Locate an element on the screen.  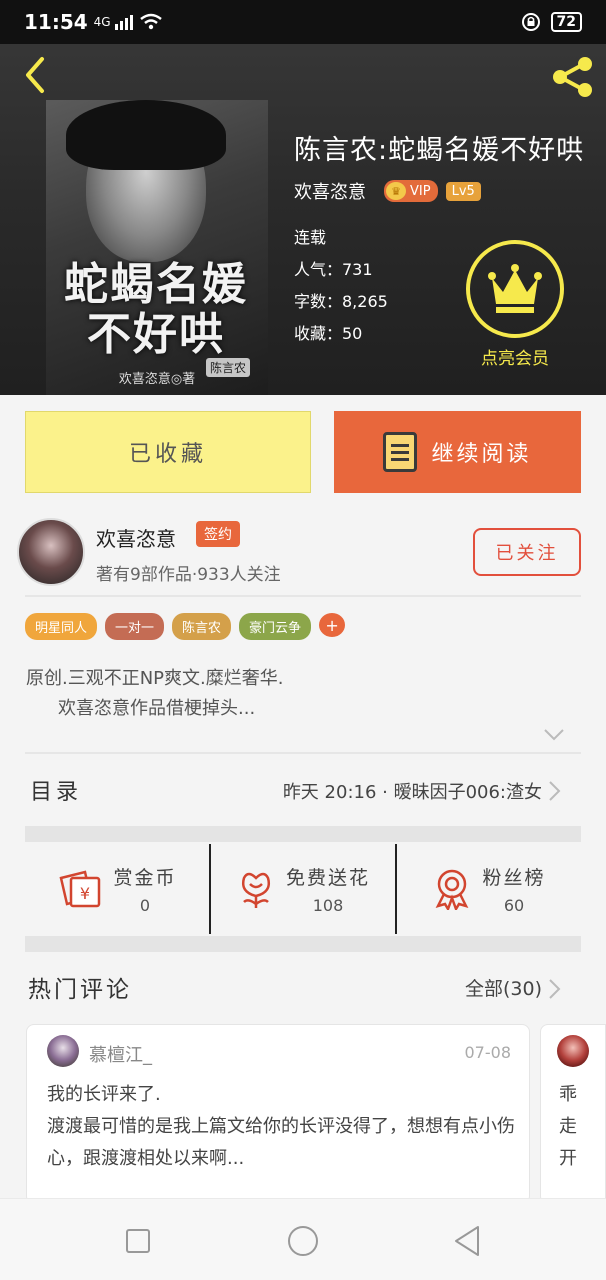
wifi-icon is located at coordinates (150, 21).